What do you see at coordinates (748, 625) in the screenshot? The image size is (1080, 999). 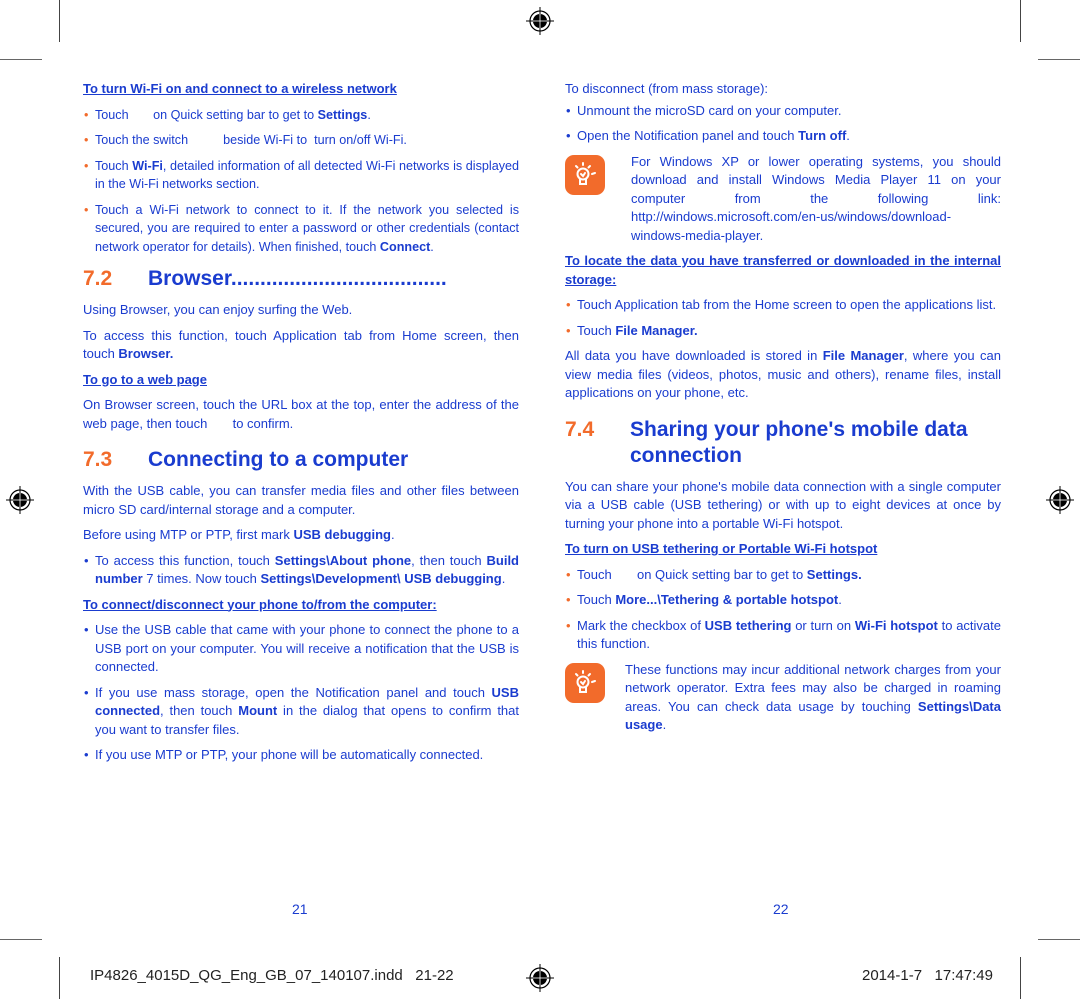 I see `bold-term: USB tethering` at bounding box center [748, 625].